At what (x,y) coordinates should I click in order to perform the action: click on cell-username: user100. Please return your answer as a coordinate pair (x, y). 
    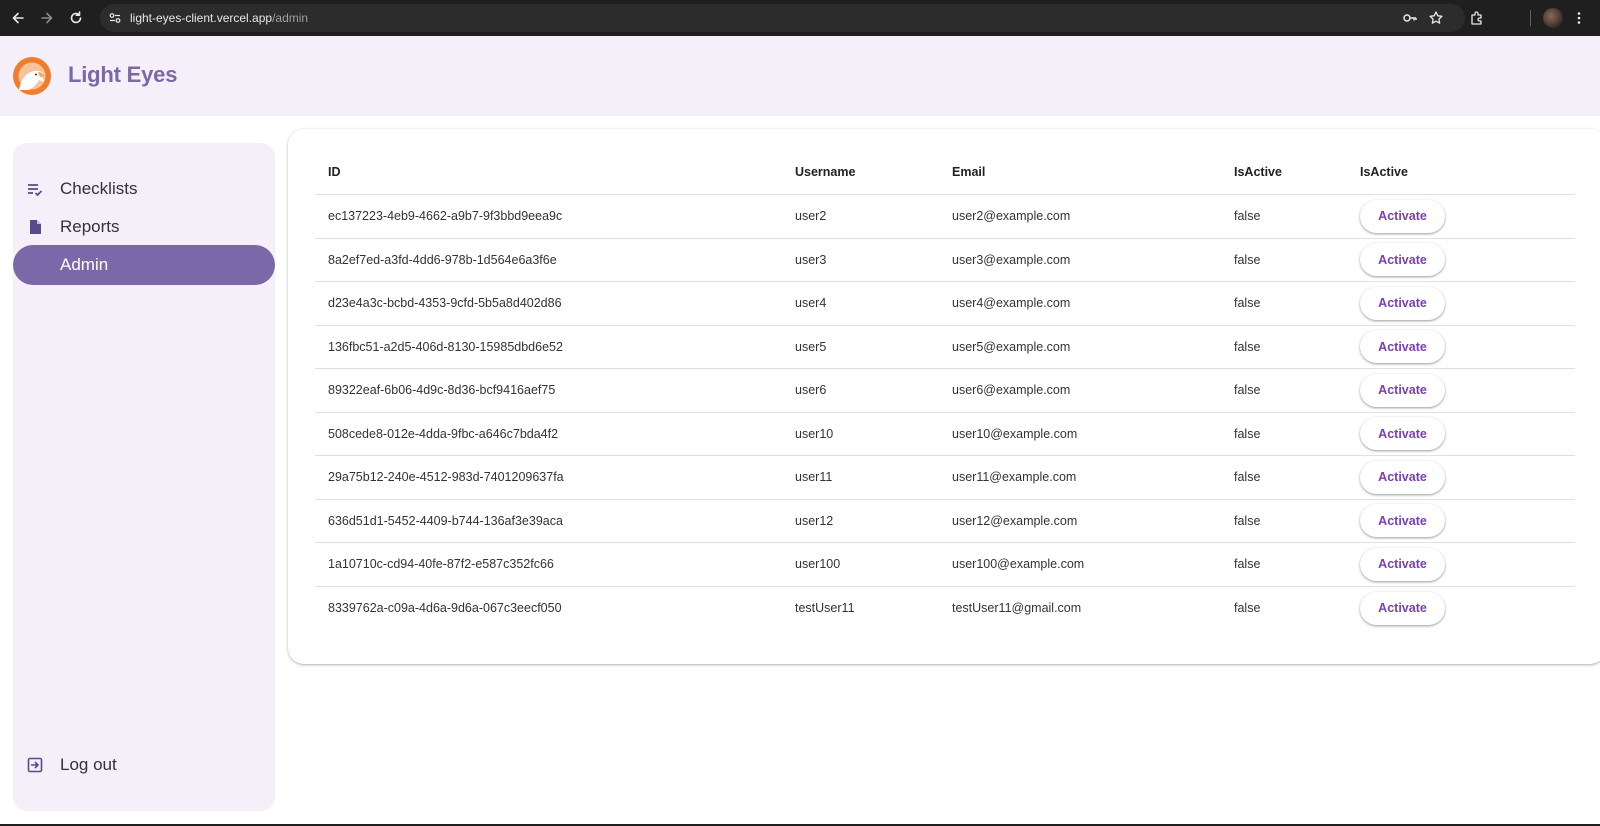
    Looking at the image, I should click on (818, 564).